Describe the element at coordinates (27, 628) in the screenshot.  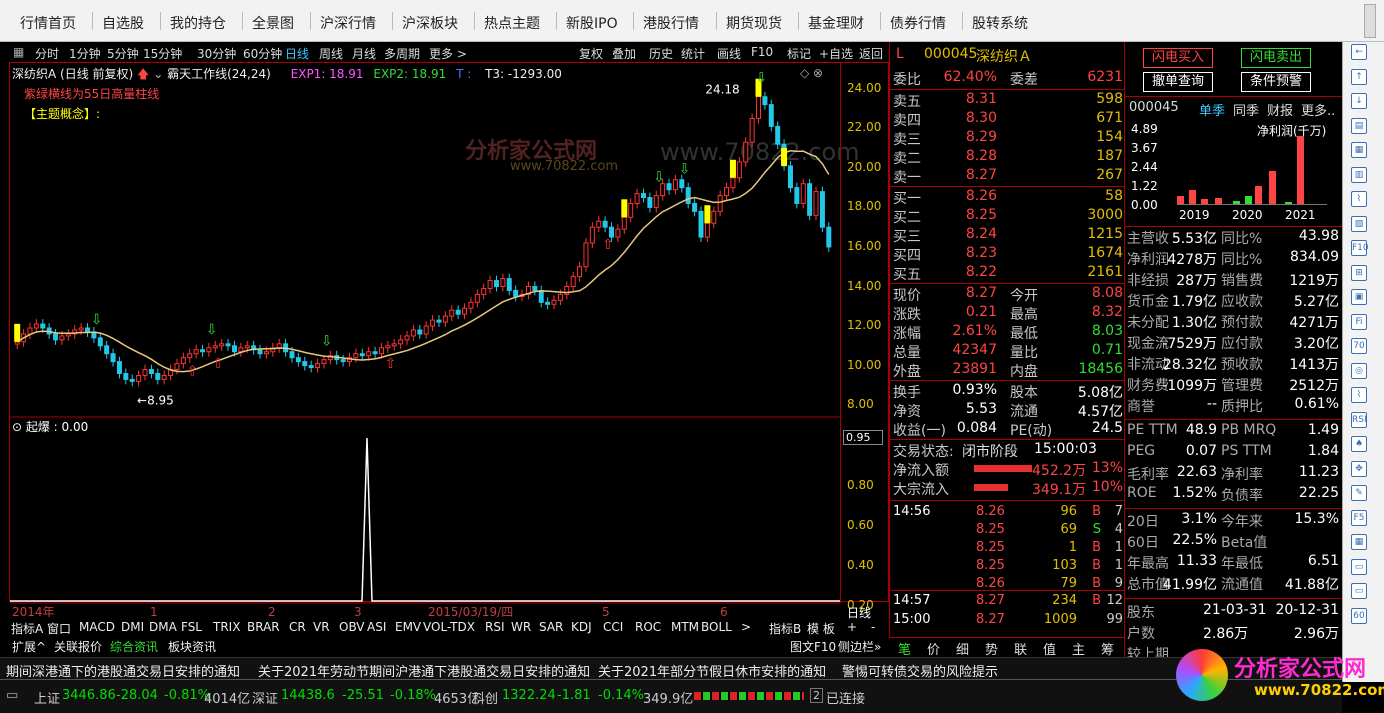
I see `indicator-tab: 指标A` at that location.